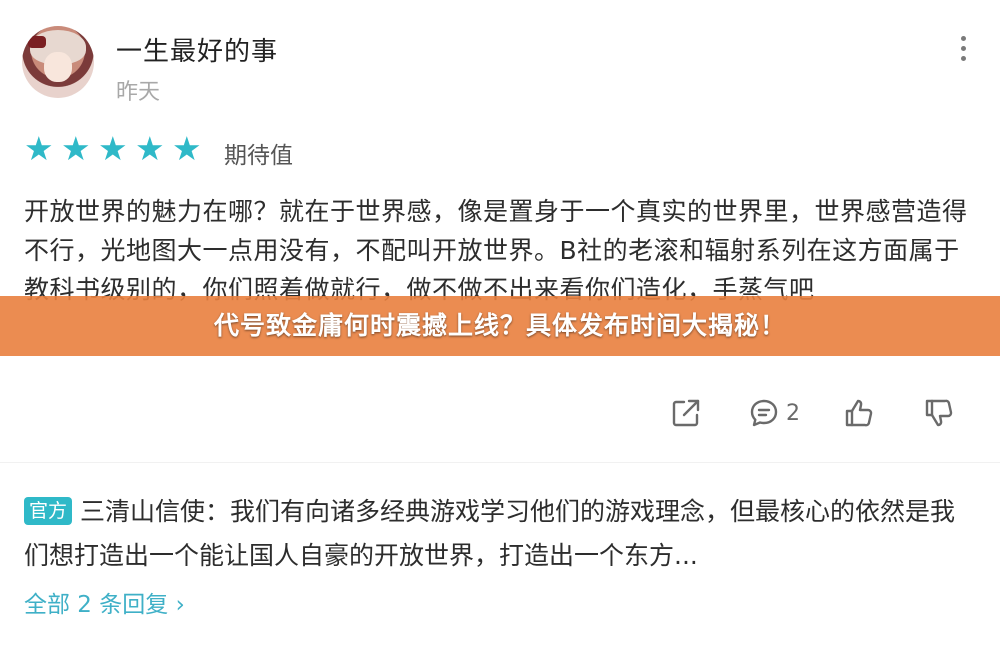  Describe the element at coordinates (820, 413) in the screenshot. I see `action-bar: 2` at that location.